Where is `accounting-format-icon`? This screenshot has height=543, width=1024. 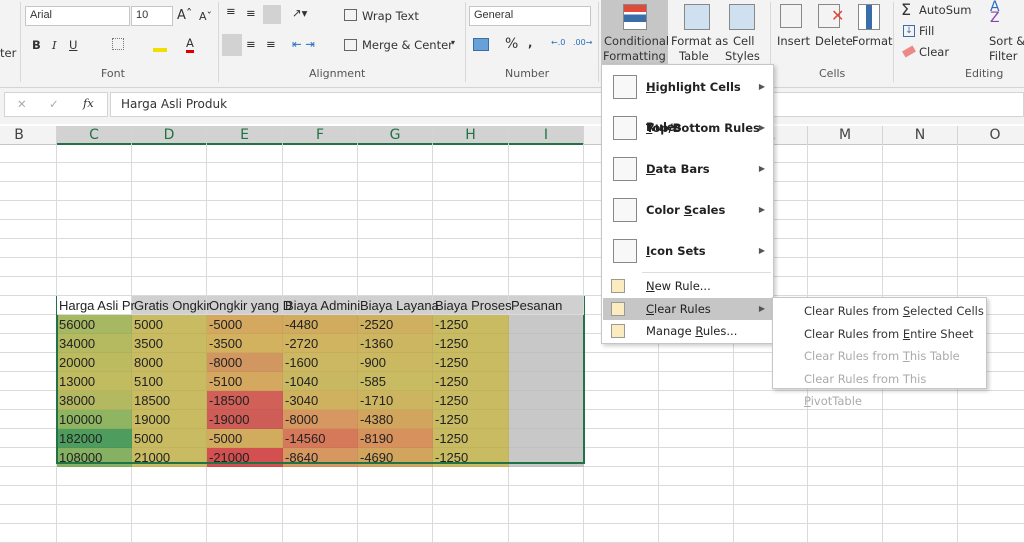 accounting-format-icon is located at coordinates (481, 44).